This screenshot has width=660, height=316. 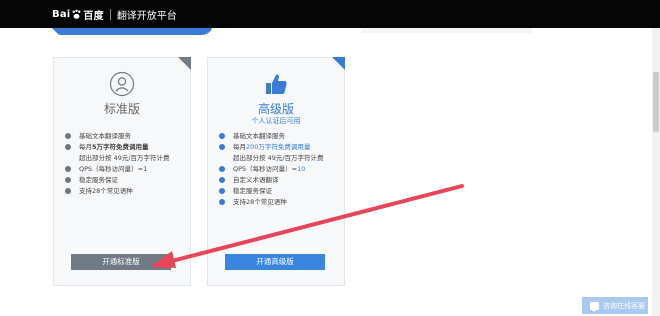 What do you see at coordinates (276, 121) in the screenshot?
I see `plan-subtitle: 个人认证后可用` at bounding box center [276, 121].